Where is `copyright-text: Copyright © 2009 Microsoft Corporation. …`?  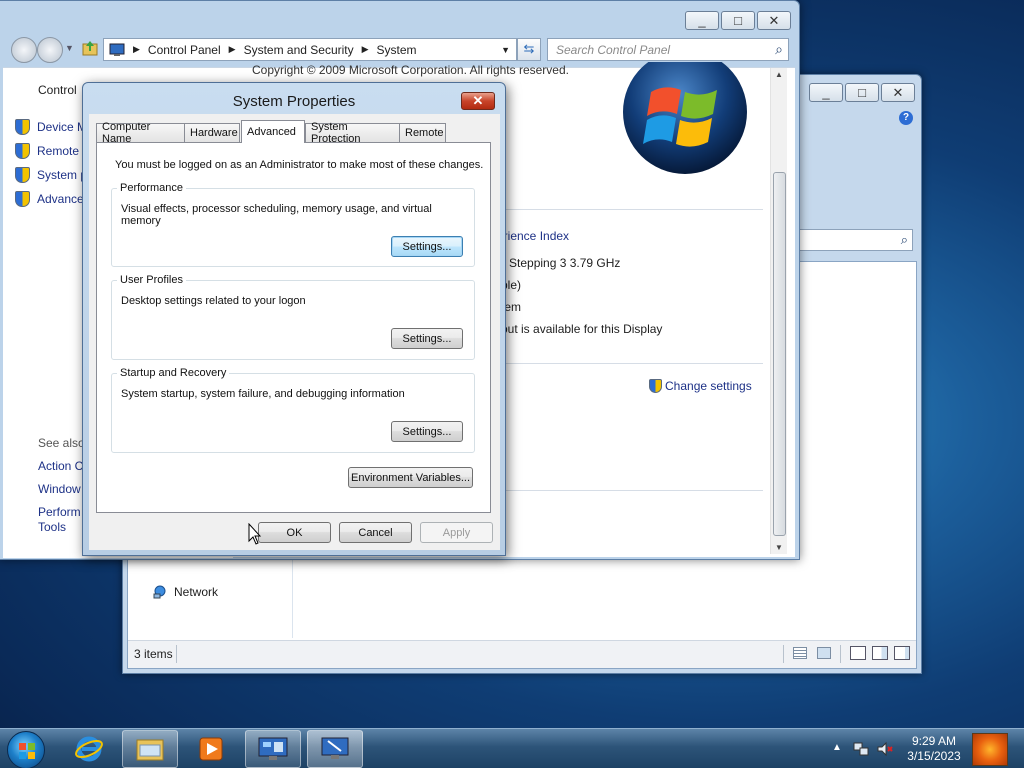 copyright-text: Copyright © 2009 Microsoft Corporation. … is located at coordinates (410, 70).